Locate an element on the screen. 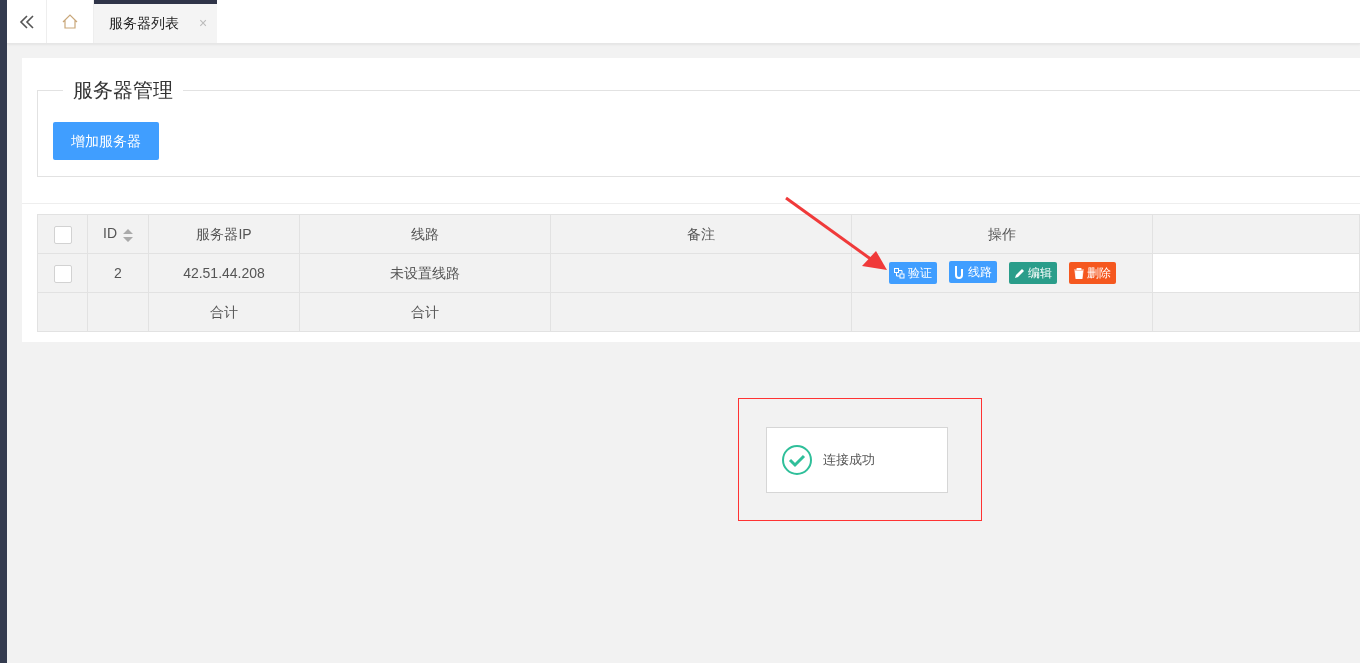 The image size is (1360, 663). column-header: 操作 is located at coordinates (1002, 233).